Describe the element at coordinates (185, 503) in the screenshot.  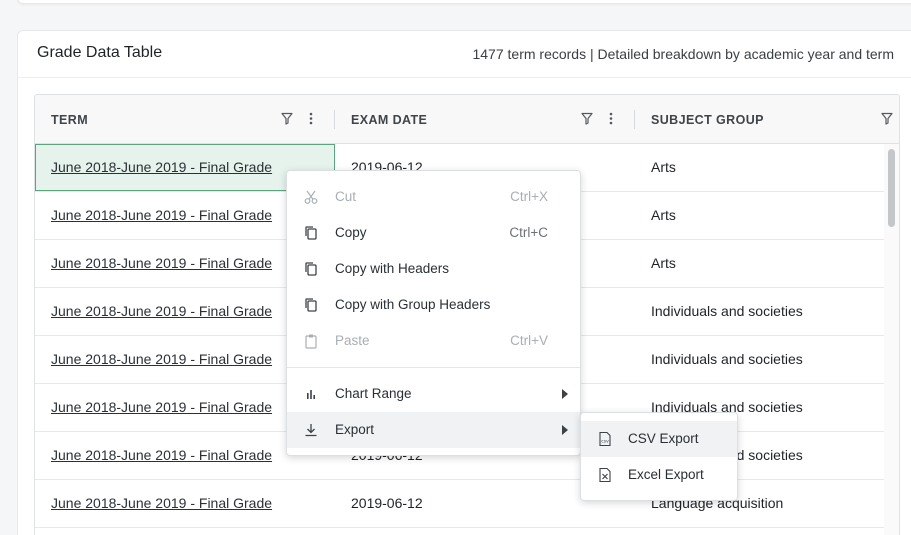
I see `cell-term: June 2018-June 2019 - Final Grade` at that location.